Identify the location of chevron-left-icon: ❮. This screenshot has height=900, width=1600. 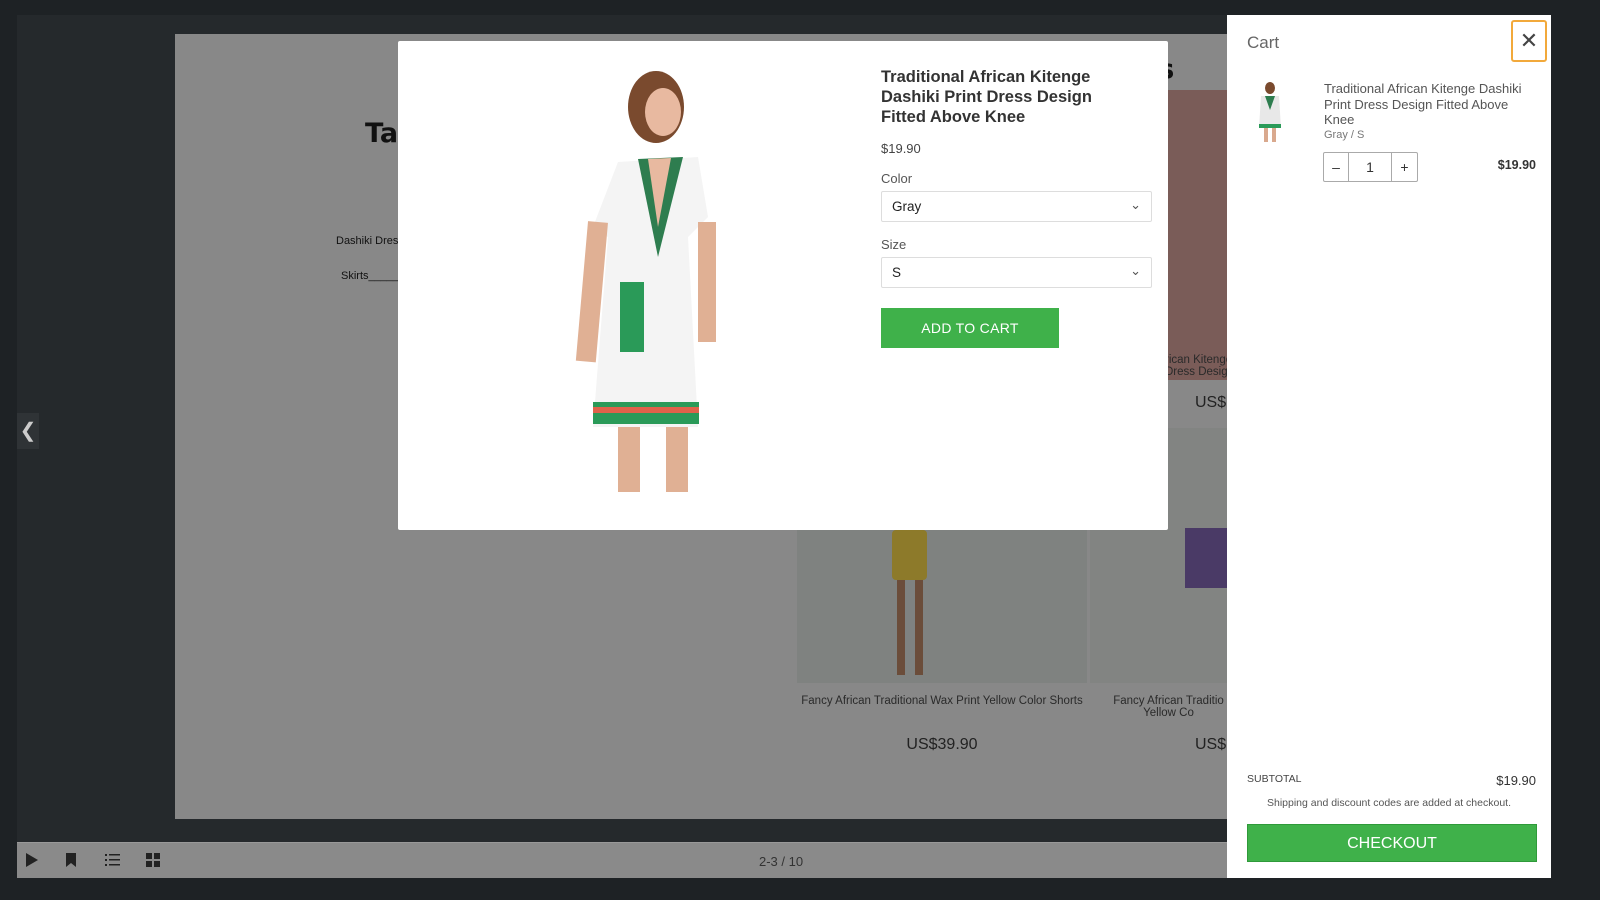
(28, 431).